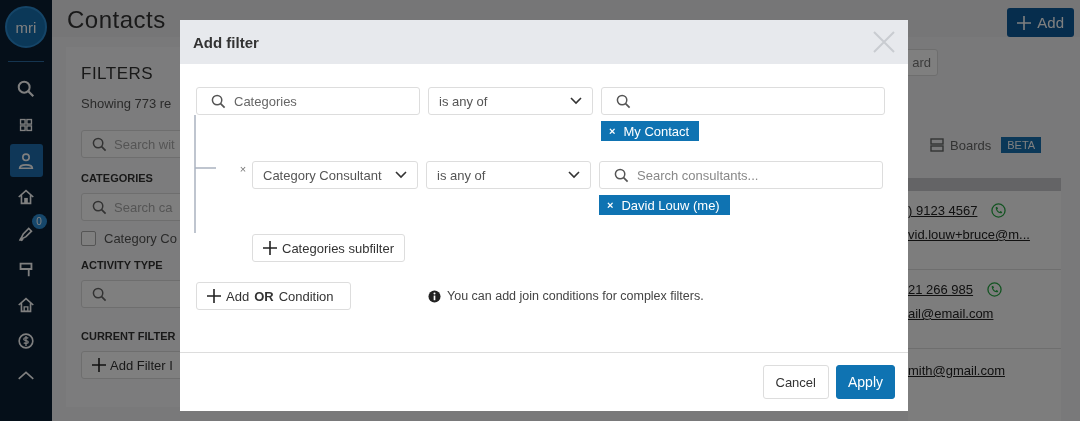 This screenshot has width=1080, height=421. Describe the element at coordinates (664, 205) in the screenshot. I see `selected-tag: × David Louw (me)` at that location.